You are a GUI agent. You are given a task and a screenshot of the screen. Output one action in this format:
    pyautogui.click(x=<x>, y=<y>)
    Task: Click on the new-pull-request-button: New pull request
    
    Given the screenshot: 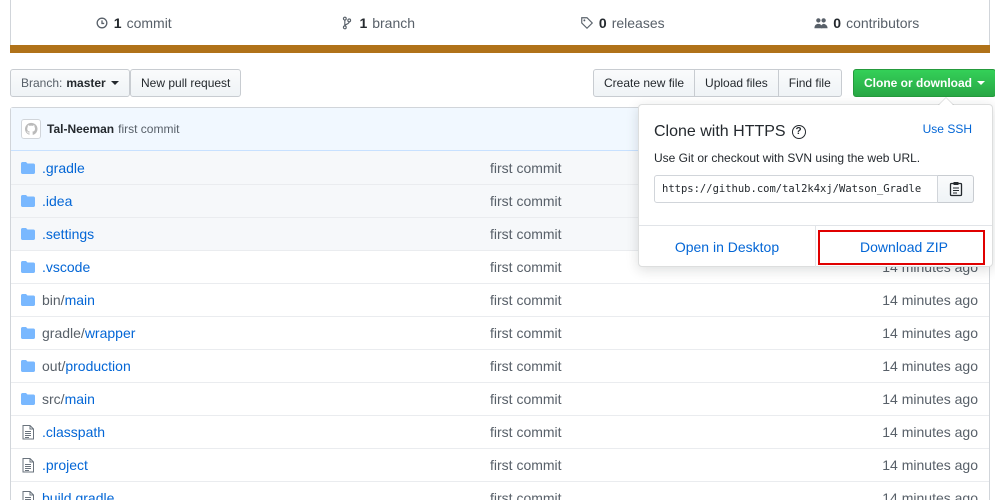 What is the action you would take?
    pyautogui.click(x=186, y=83)
    